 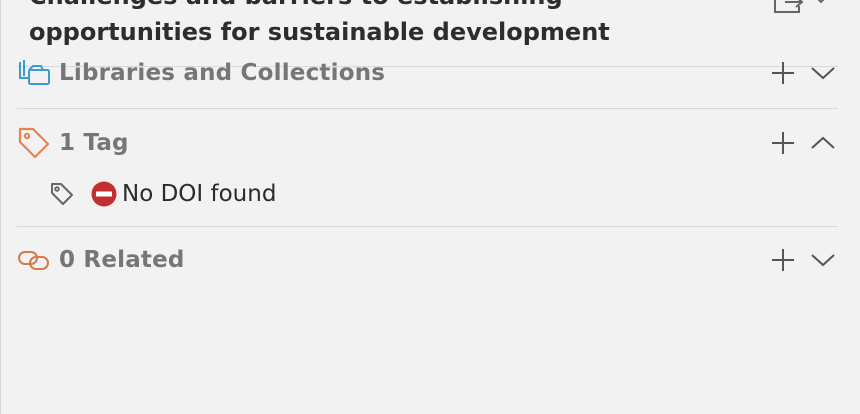 I want to click on related-toggle-button, so click(x=823, y=260).